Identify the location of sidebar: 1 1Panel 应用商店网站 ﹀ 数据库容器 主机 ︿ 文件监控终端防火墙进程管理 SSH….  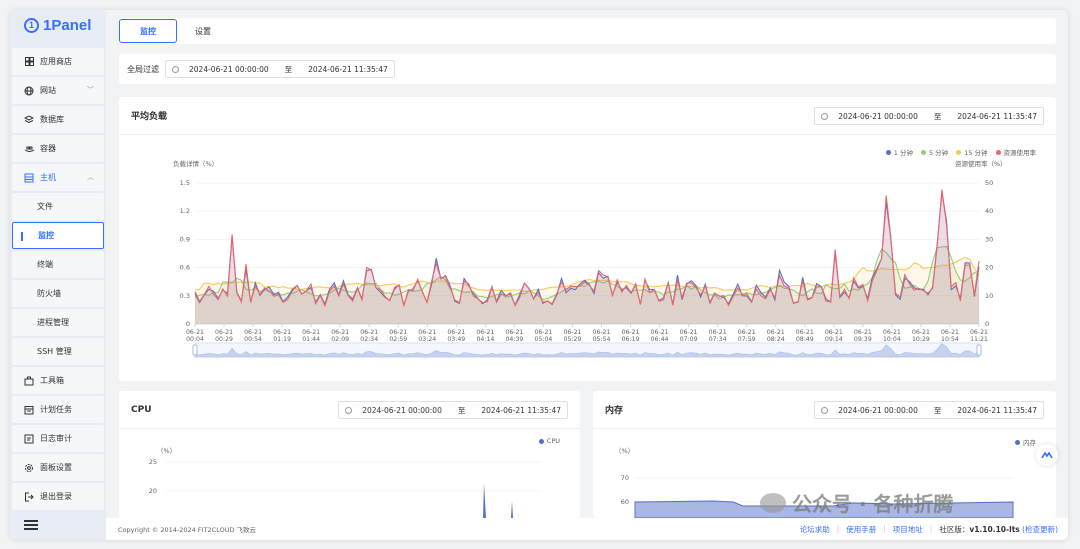
(58, 275).